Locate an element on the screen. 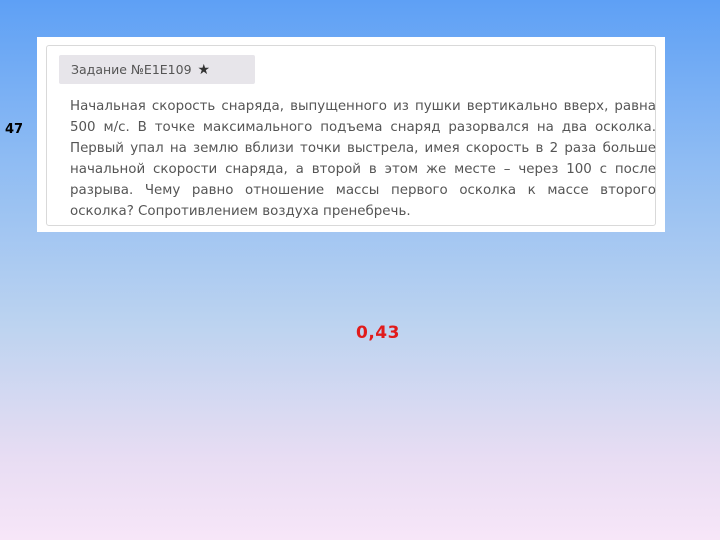 This screenshot has height=540, width=720. slide-number: 47 is located at coordinates (14, 129).